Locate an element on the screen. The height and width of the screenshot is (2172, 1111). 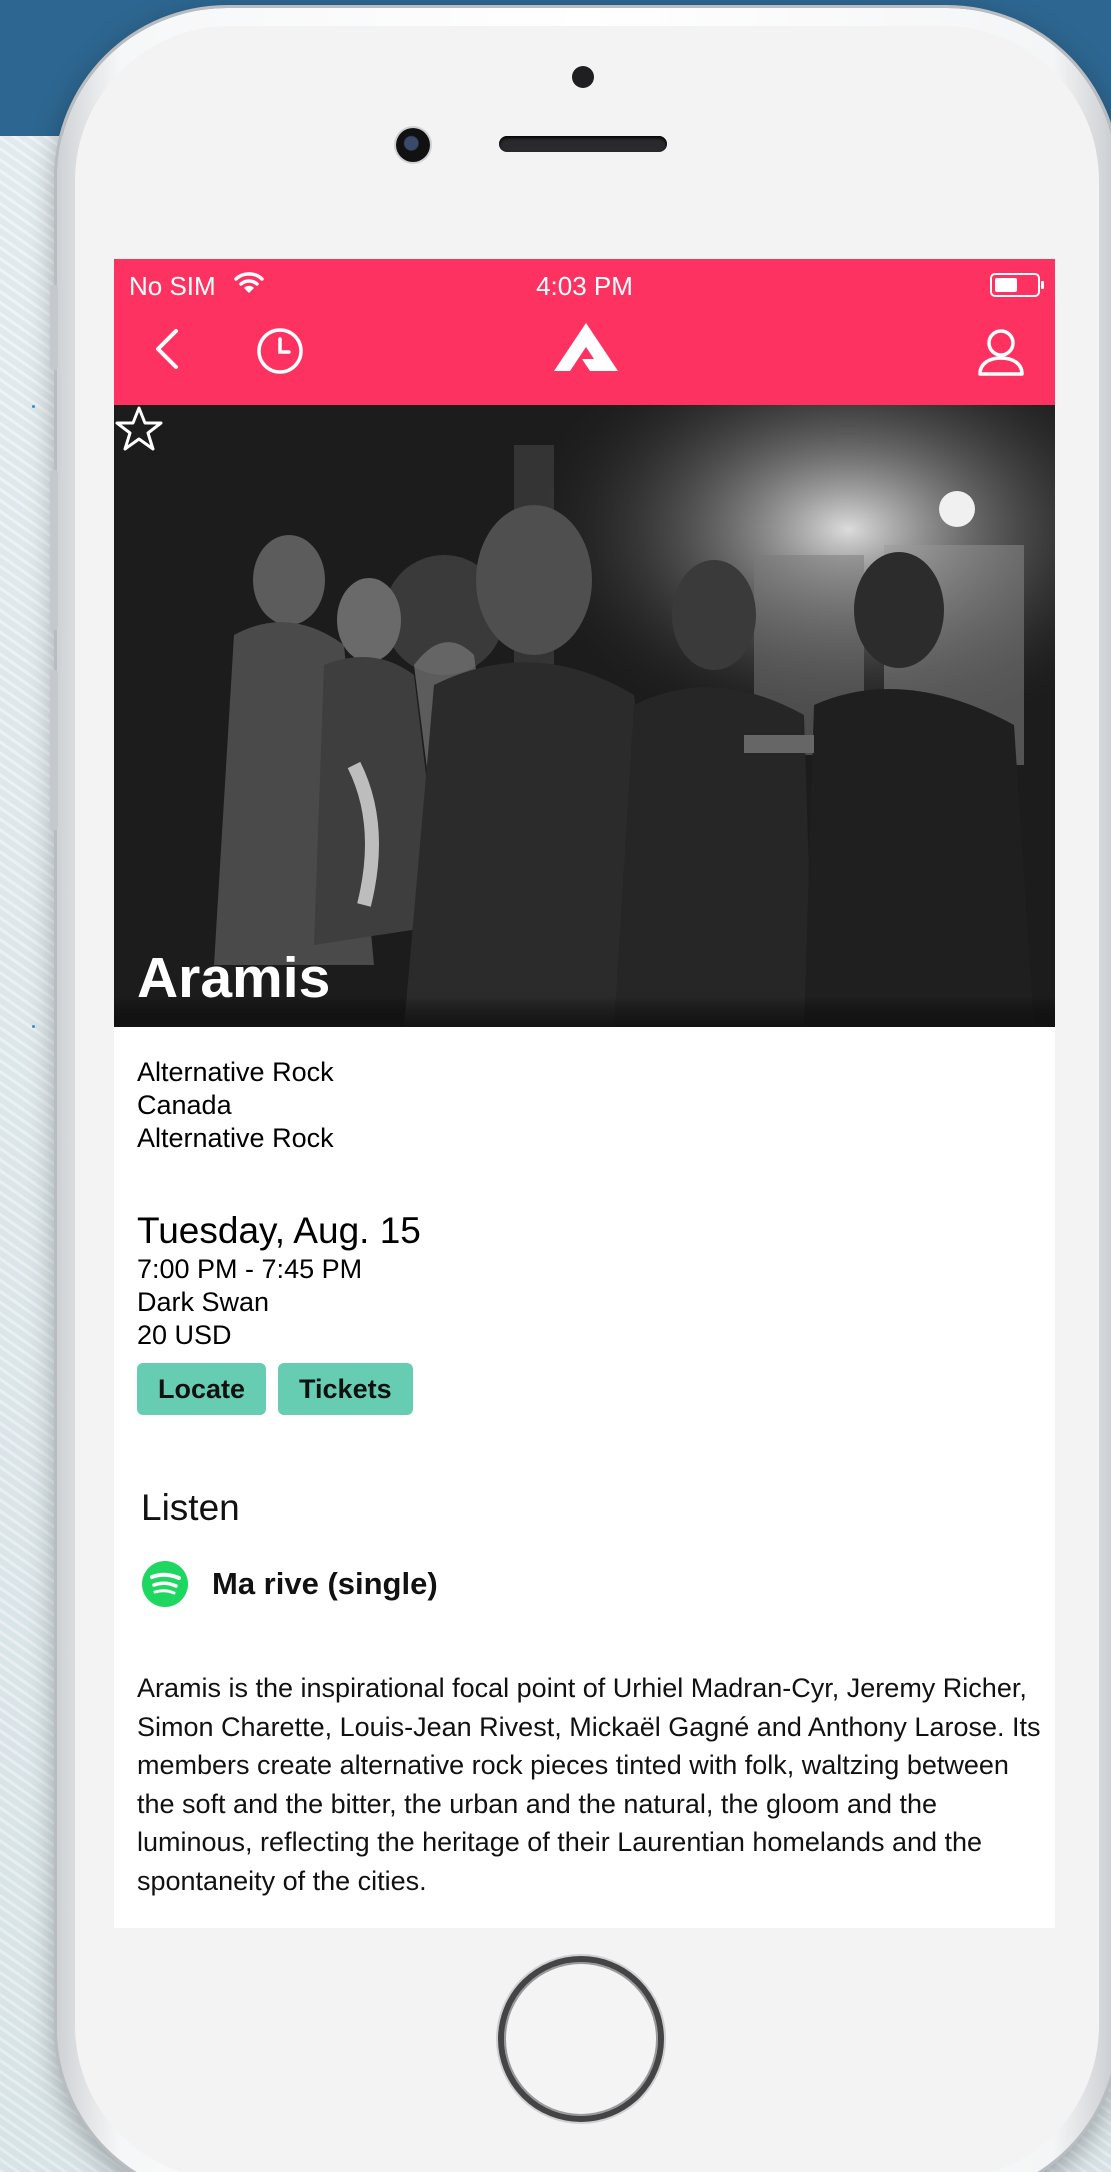
history-icon is located at coordinates (280, 351).